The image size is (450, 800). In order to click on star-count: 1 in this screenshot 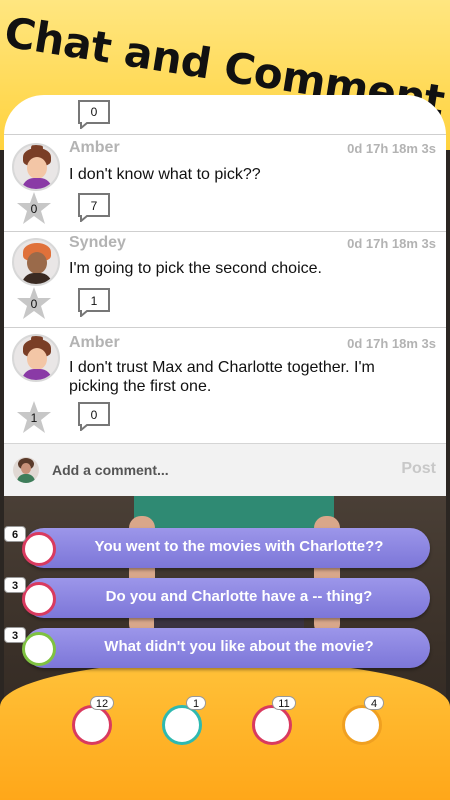, I will do `click(34, 418)`.